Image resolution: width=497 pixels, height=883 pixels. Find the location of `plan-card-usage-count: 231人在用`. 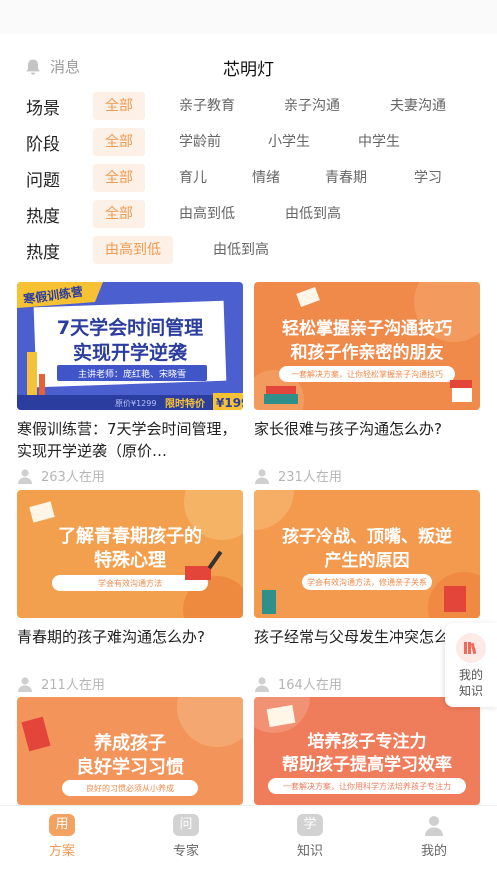

plan-card-usage-count: 231人在用 is located at coordinates (310, 477).